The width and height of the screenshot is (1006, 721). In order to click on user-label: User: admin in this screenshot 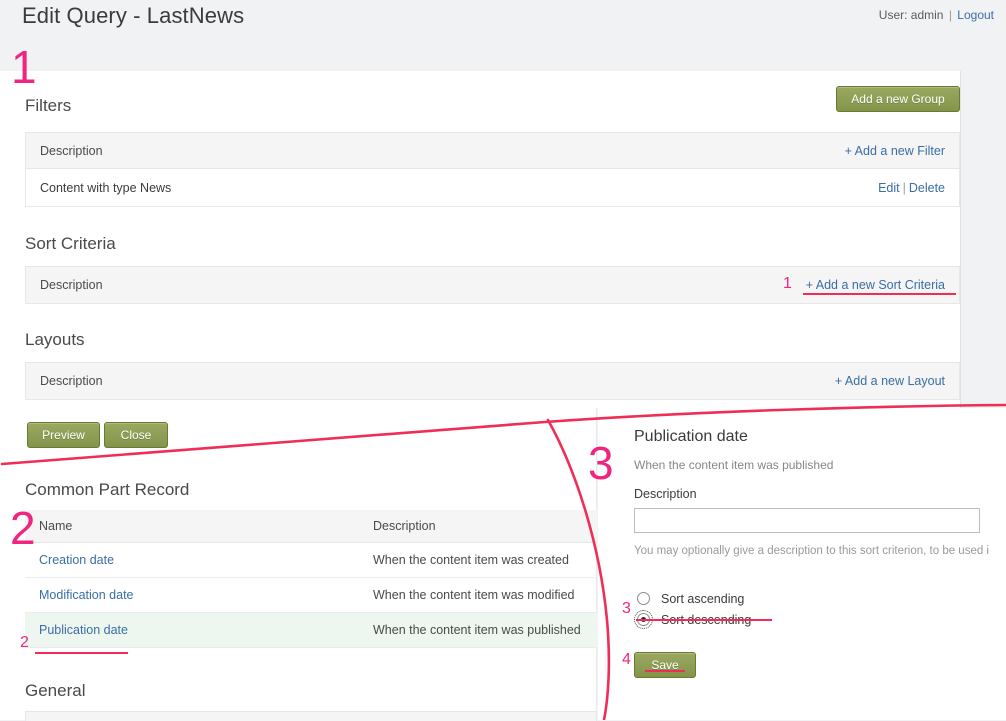, I will do `click(911, 15)`.